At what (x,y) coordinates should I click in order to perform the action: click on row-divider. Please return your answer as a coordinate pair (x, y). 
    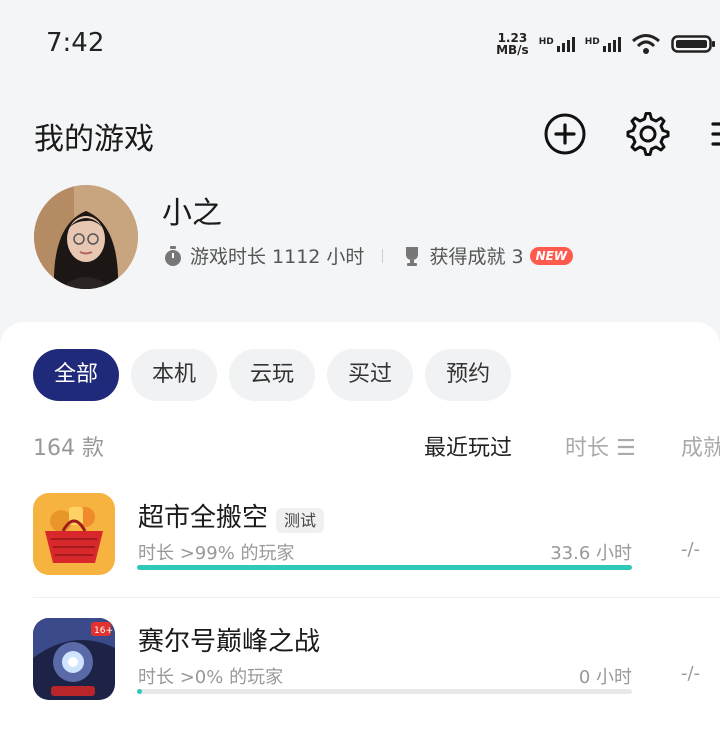
    Looking at the image, I should click on (376, 597).